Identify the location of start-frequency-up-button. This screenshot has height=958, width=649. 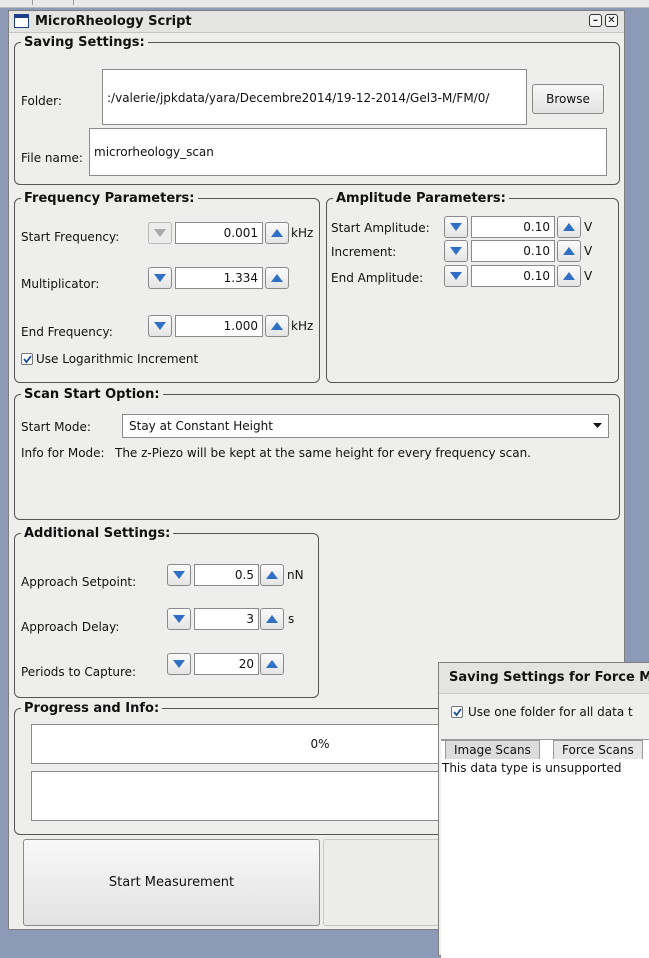
(277, 233).